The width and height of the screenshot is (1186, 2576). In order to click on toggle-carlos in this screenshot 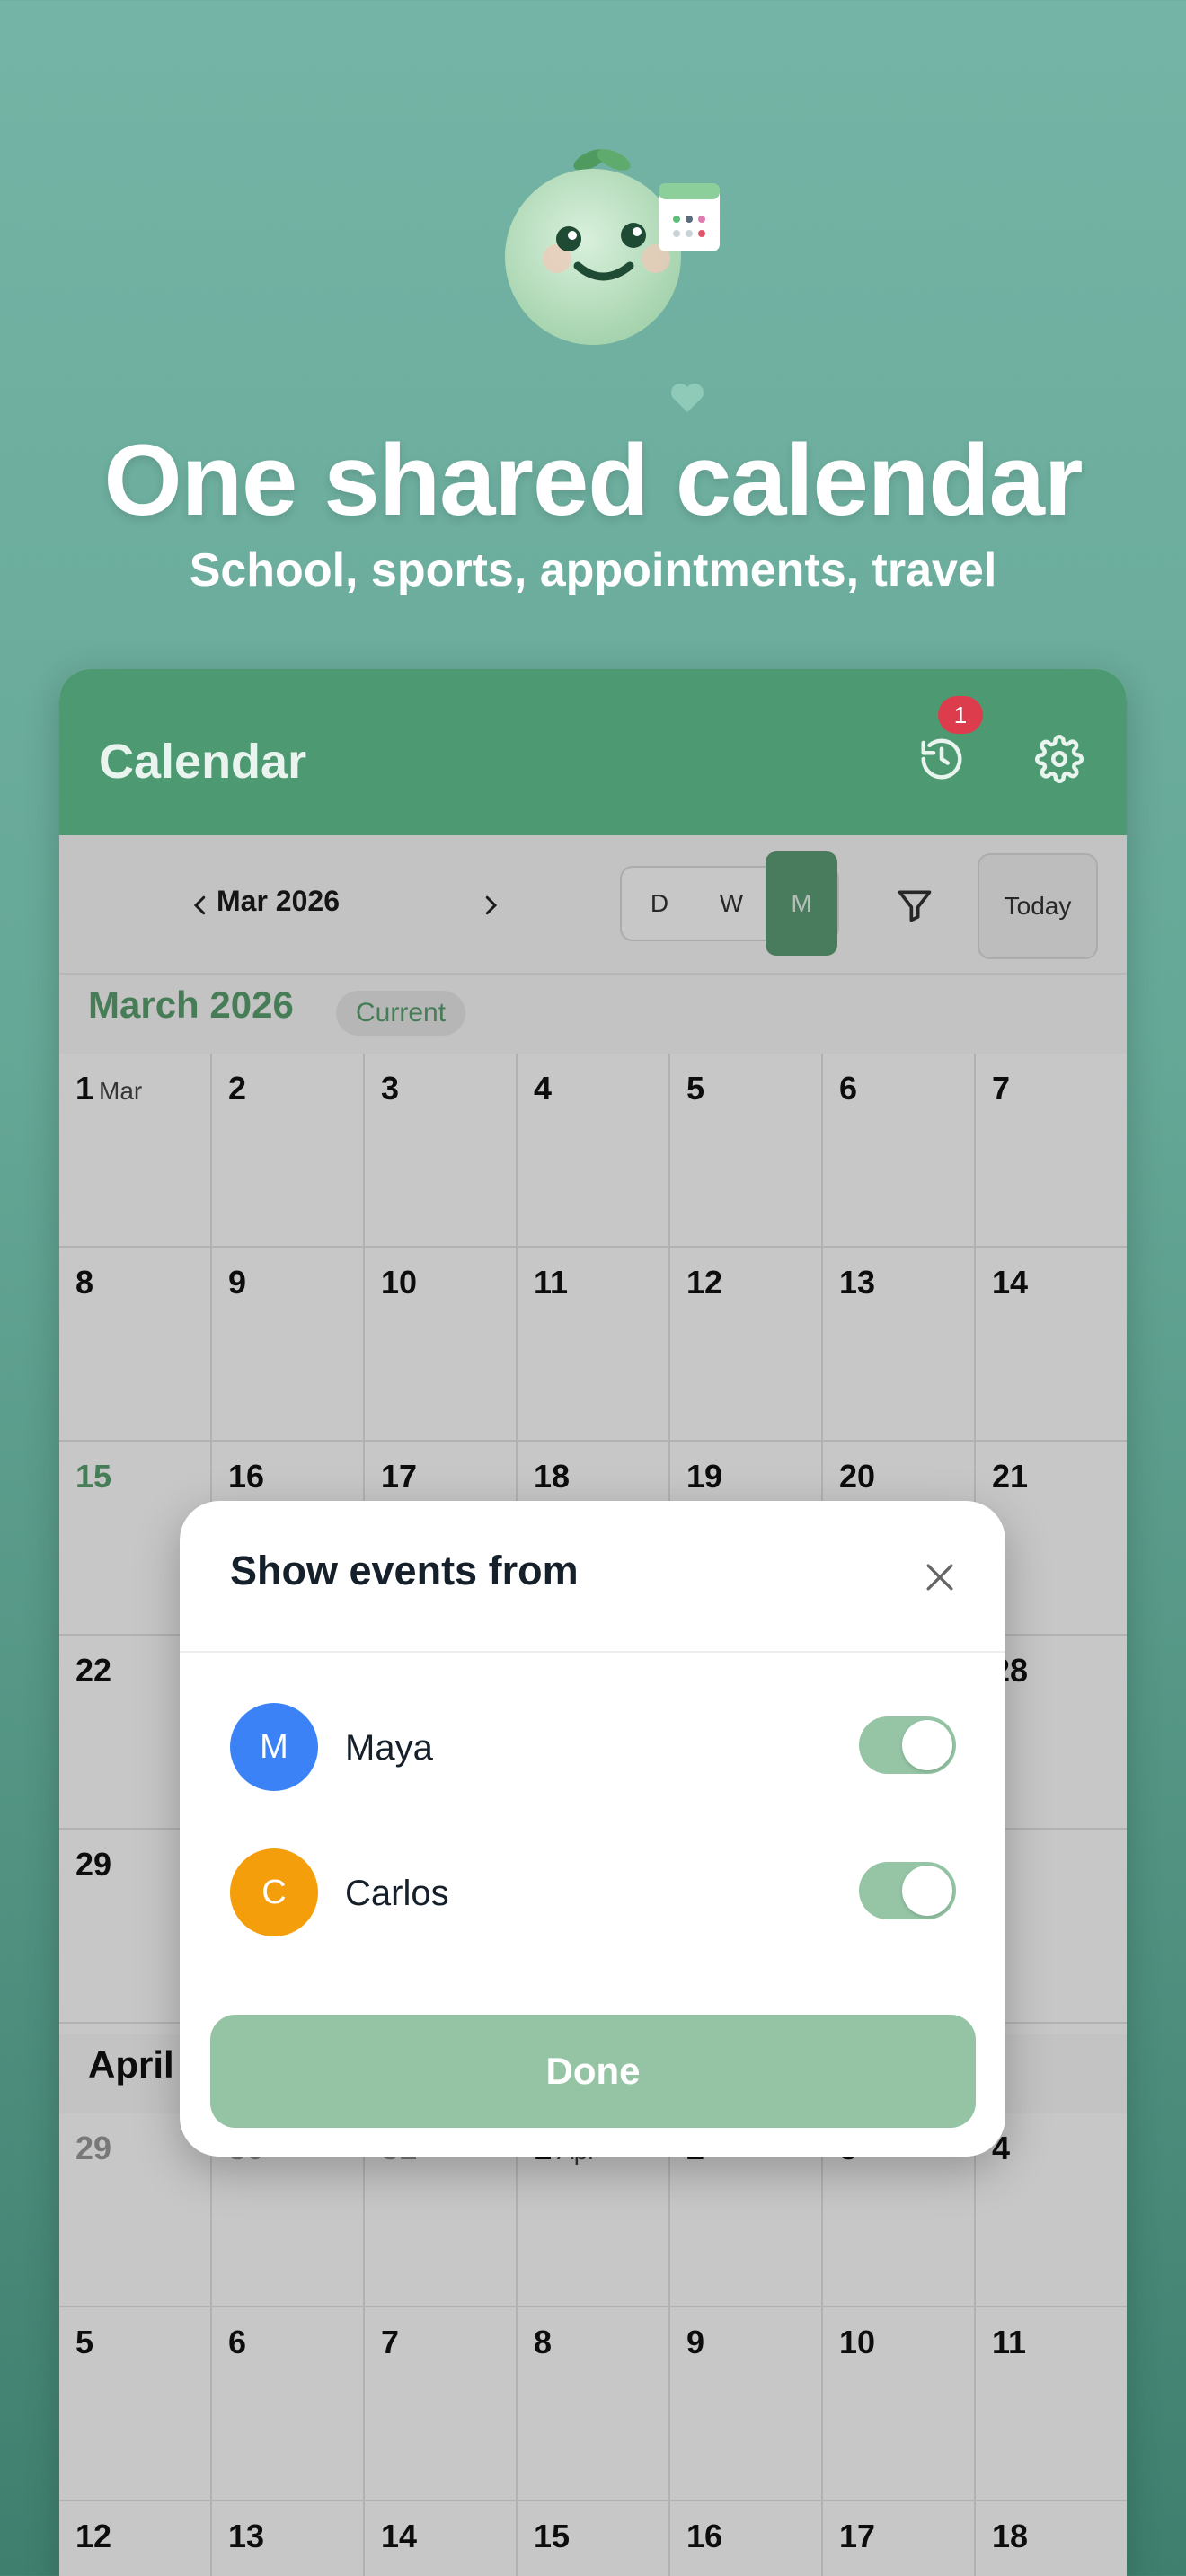, I will do `click(907, 1891)`.